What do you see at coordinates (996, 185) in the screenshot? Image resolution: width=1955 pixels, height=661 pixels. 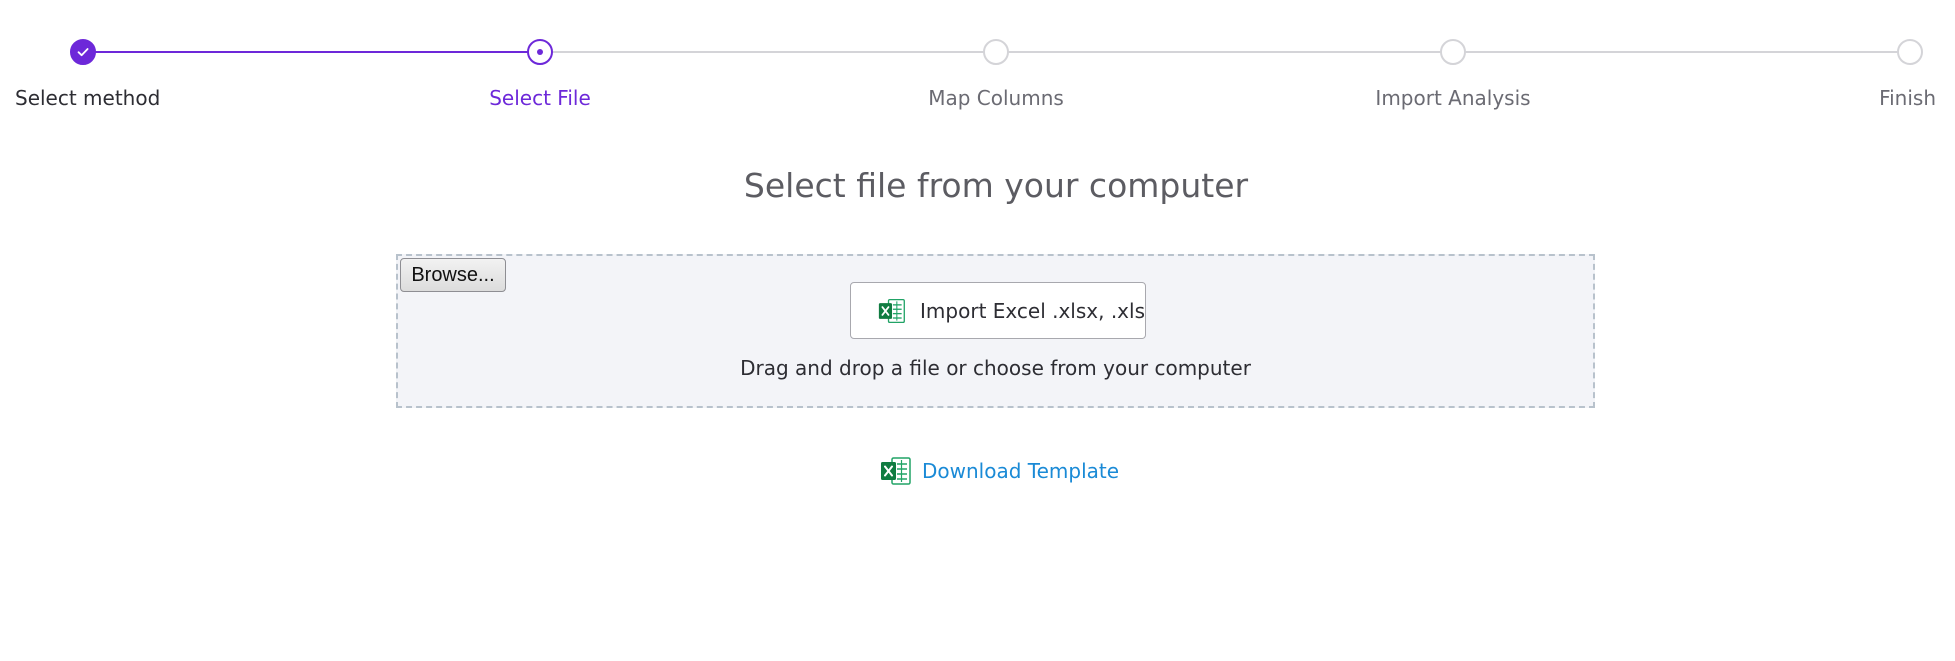 I see `page-title: Select file from your computer` at bounding box center [996, 185].